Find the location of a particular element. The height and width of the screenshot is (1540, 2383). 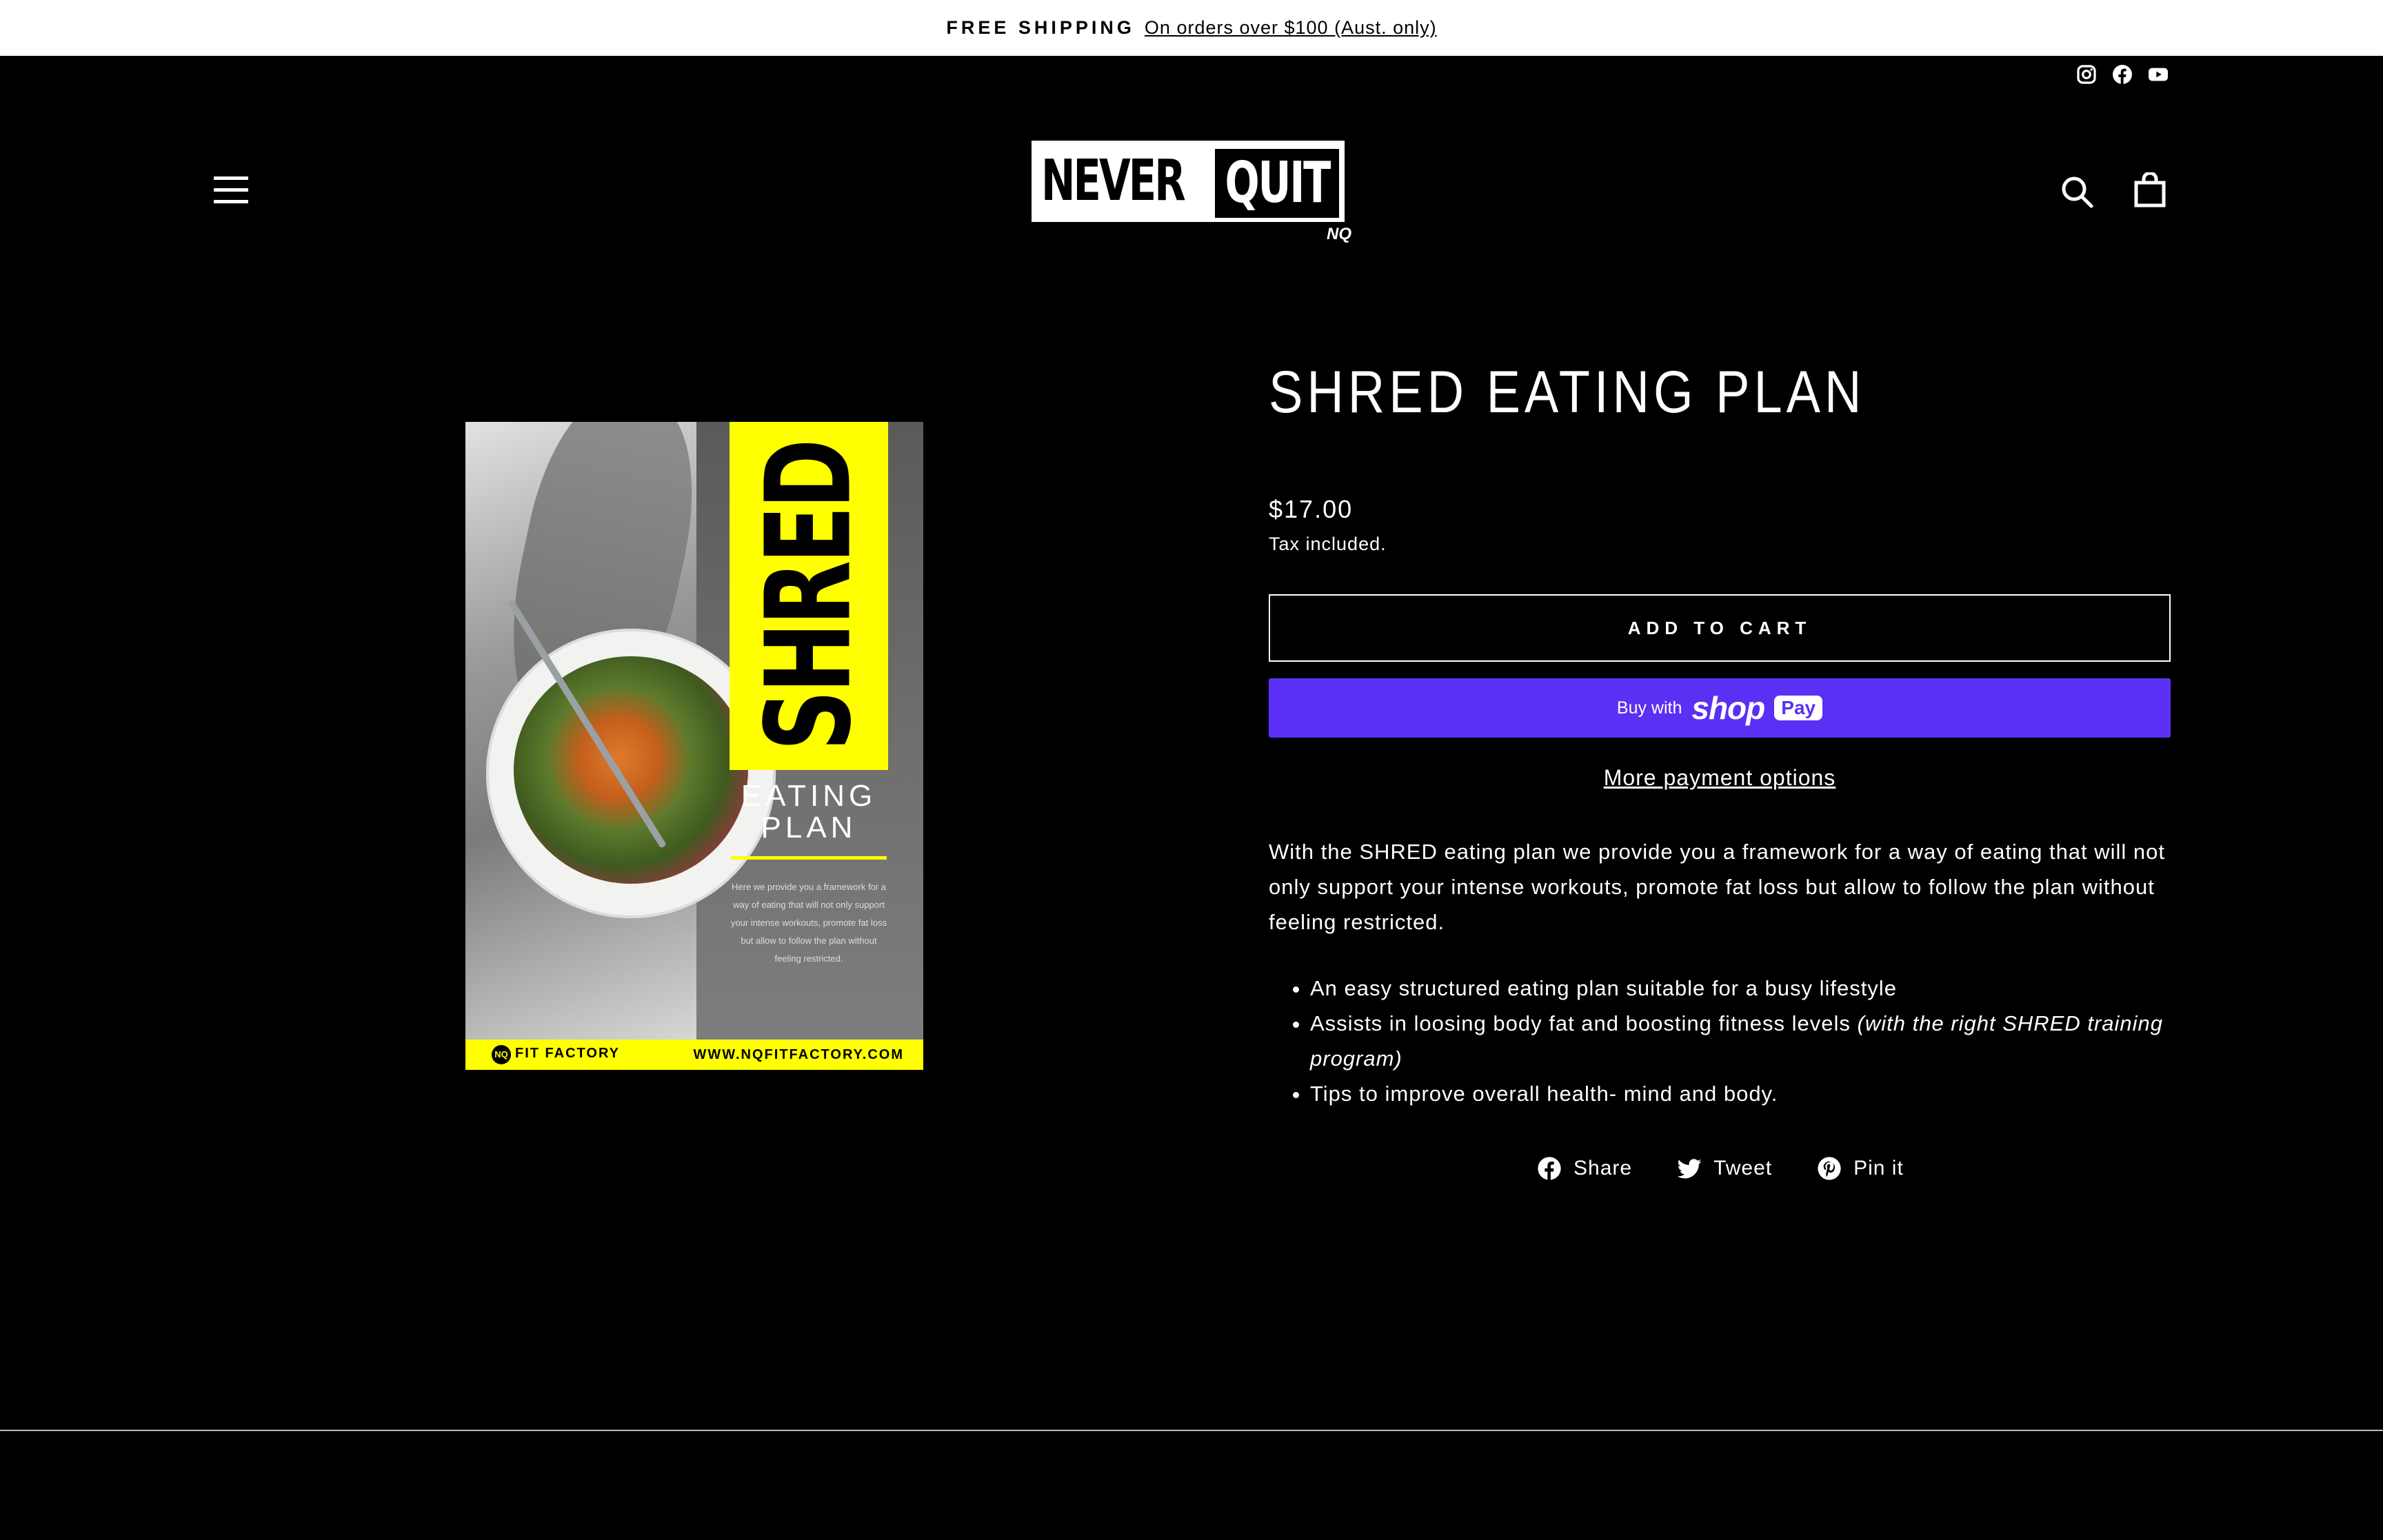

logo-quit-box: QUIT is located at coordinates (1277, 184).